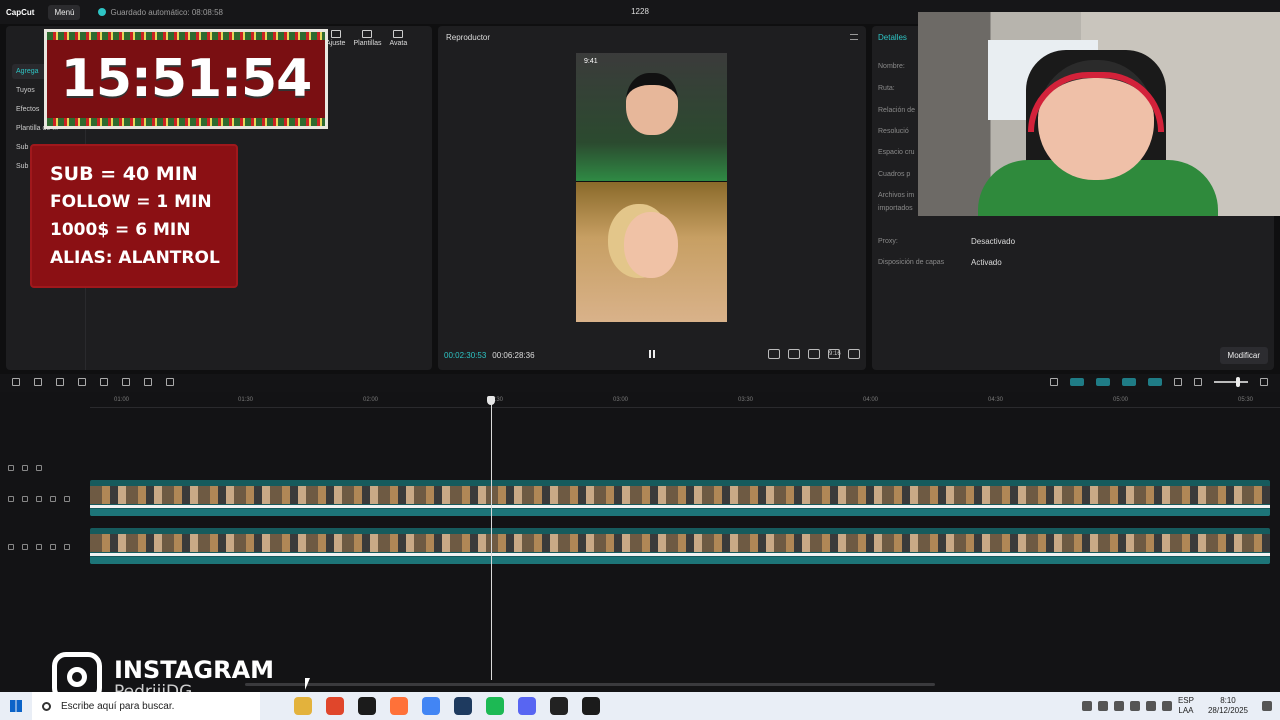  Describe the element at coordinates (834, 354) in the screenshot. I see `ratio-button: 9:16` at that location.